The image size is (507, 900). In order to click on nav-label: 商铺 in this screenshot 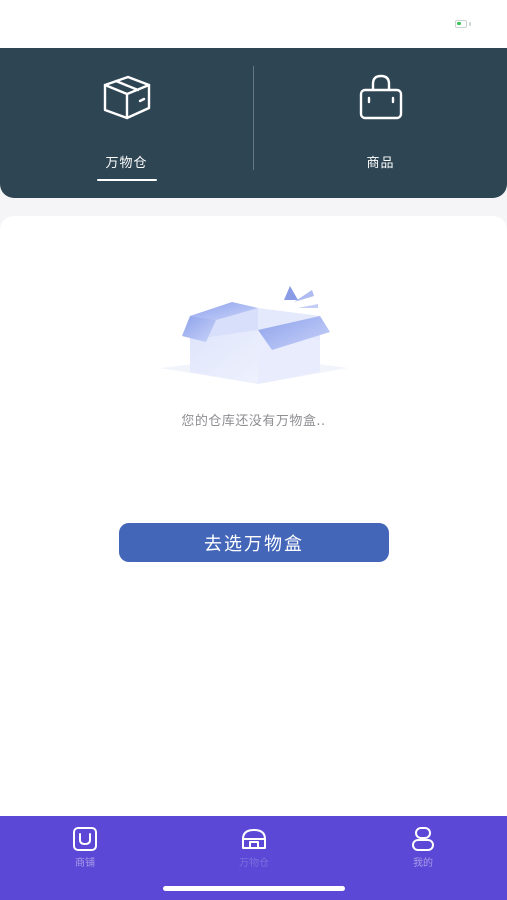, I will do `click(85, 863)`.